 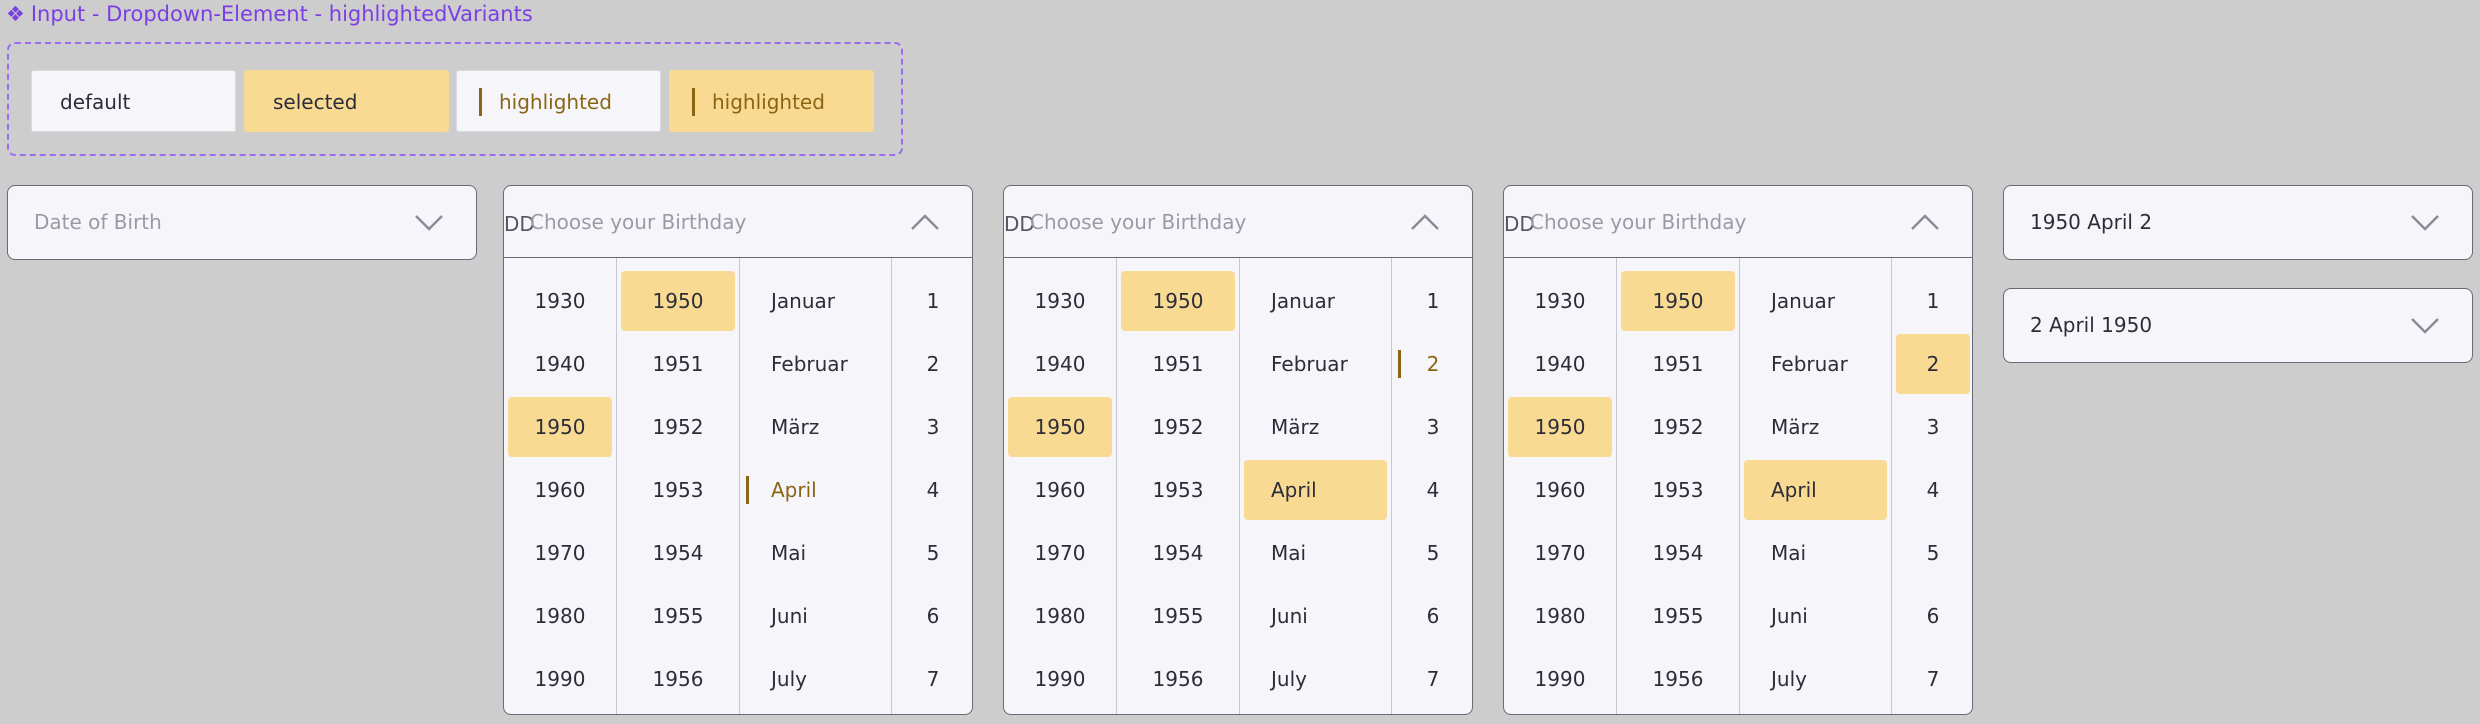 What do you see at coordinates (2238, 222) in the screenshot?
I see `date-dropdown-filled: 1950 April 2` at bounding box center [2238, 222].